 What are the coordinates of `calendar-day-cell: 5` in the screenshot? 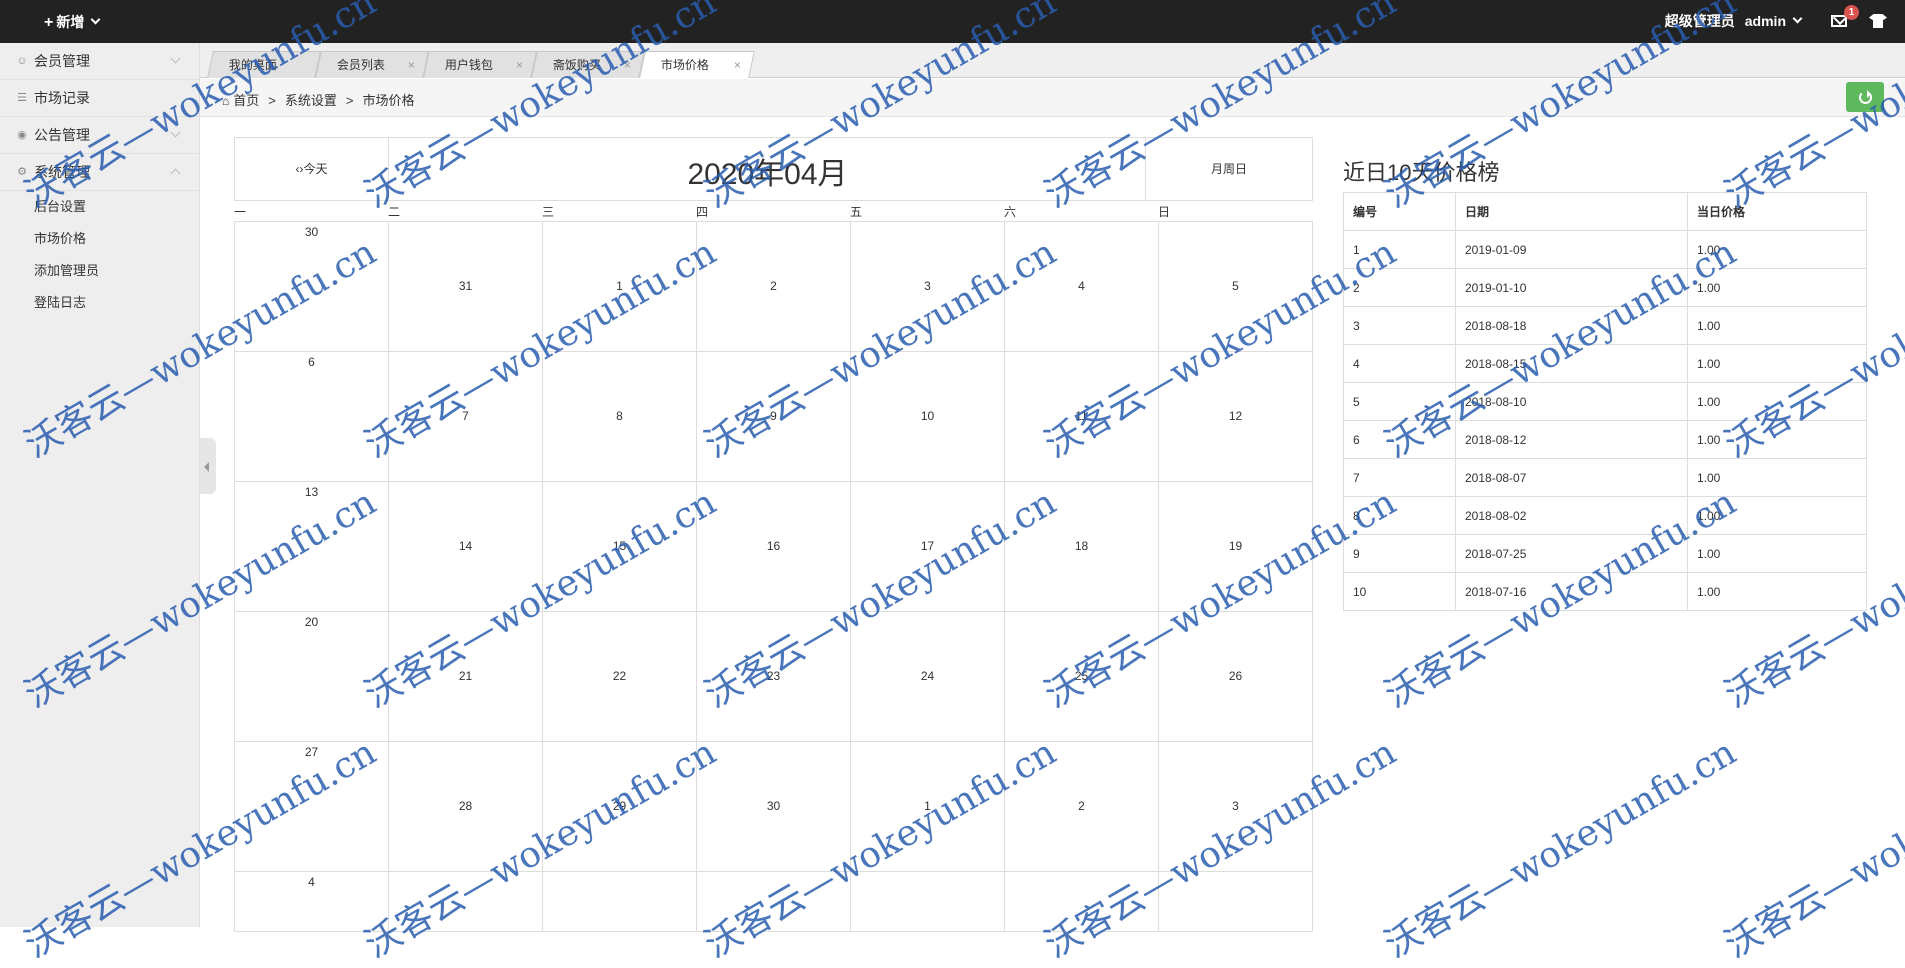 It's located at (1236, 287).